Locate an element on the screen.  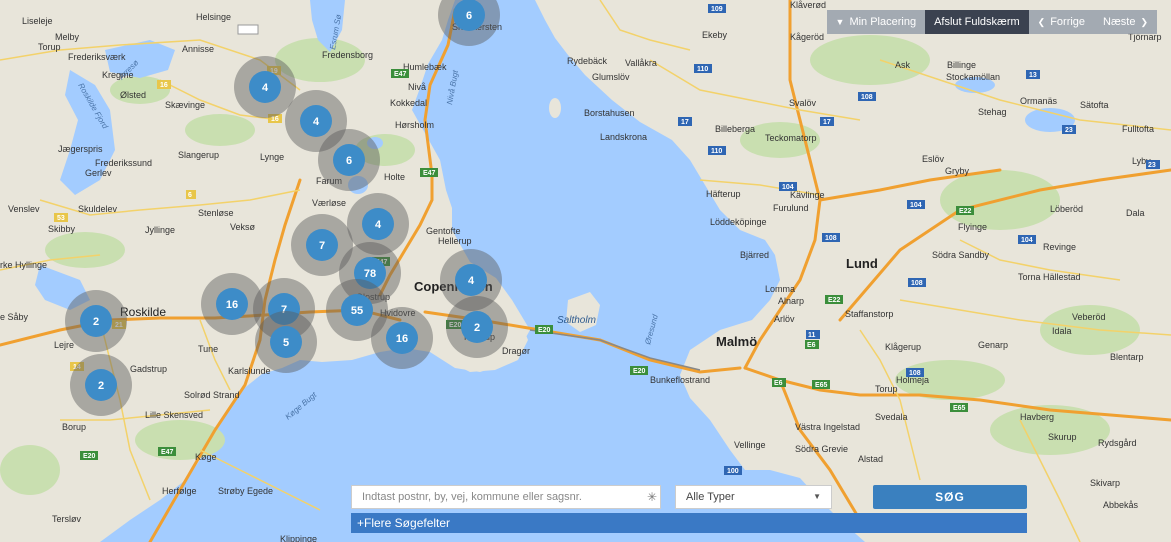
flere-sogefelter-link: +Flere Søgefelter is located at coordinates (689, 523).